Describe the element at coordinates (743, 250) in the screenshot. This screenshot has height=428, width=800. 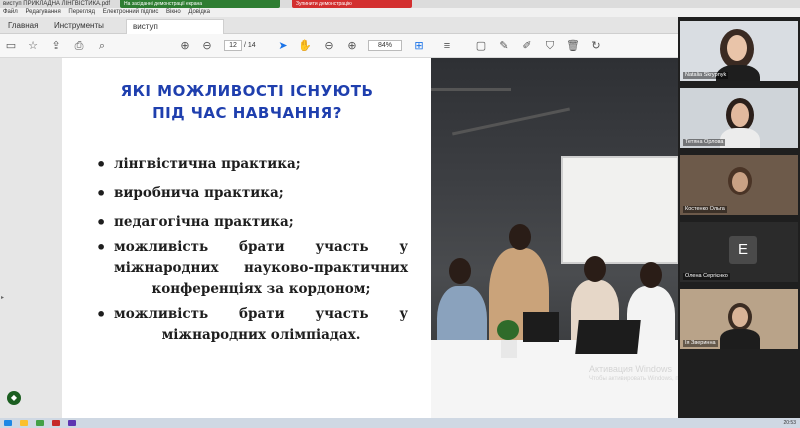
I see `participant-avatar: Е` at that location.